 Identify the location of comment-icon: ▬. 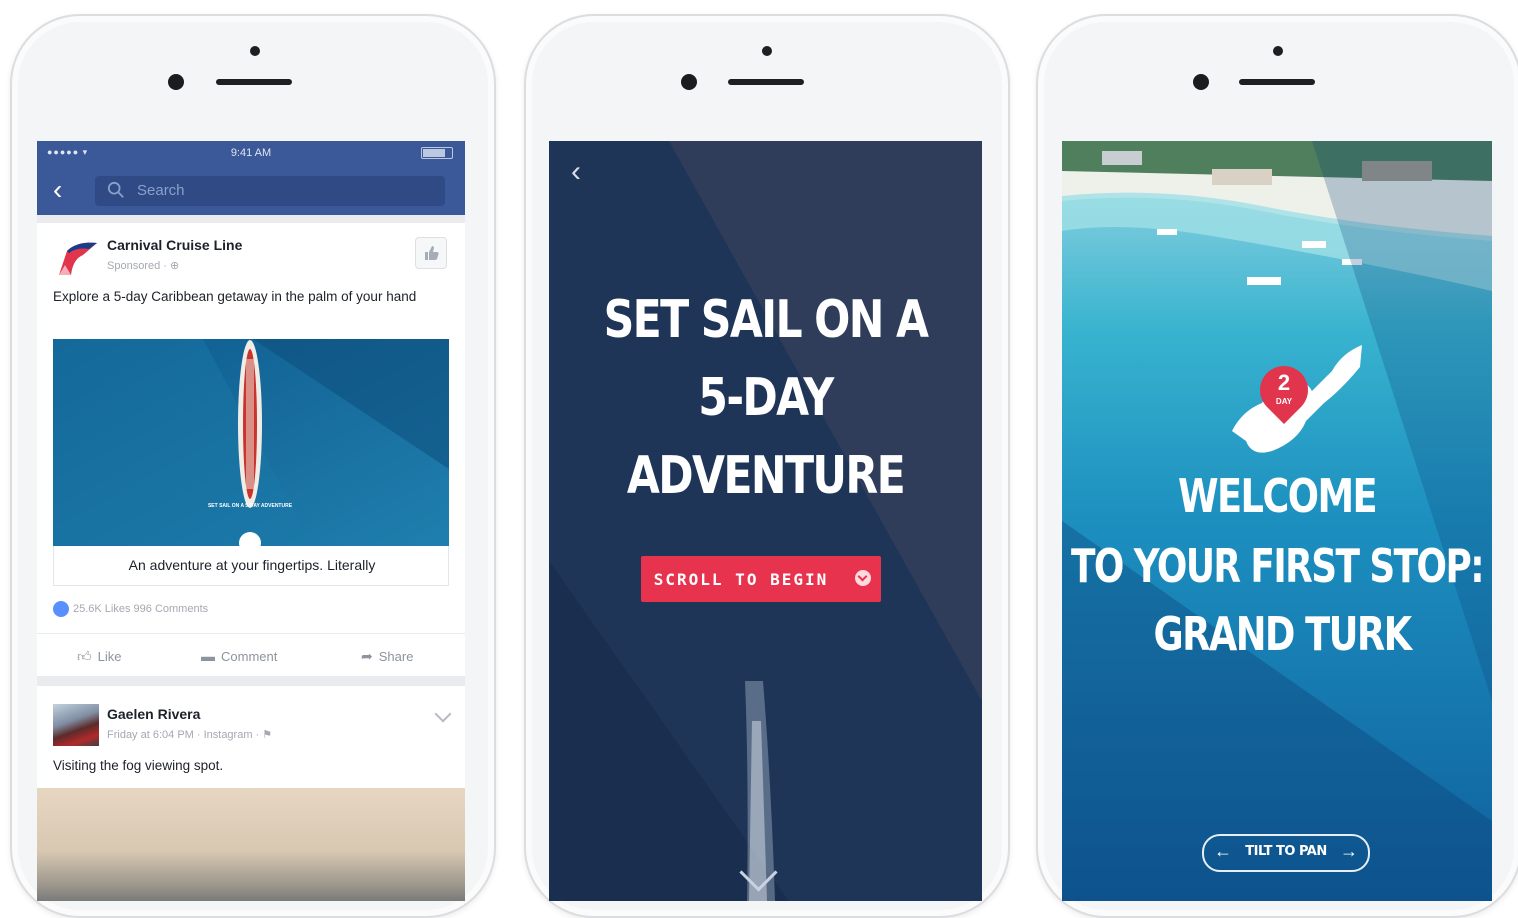
(208, 656).